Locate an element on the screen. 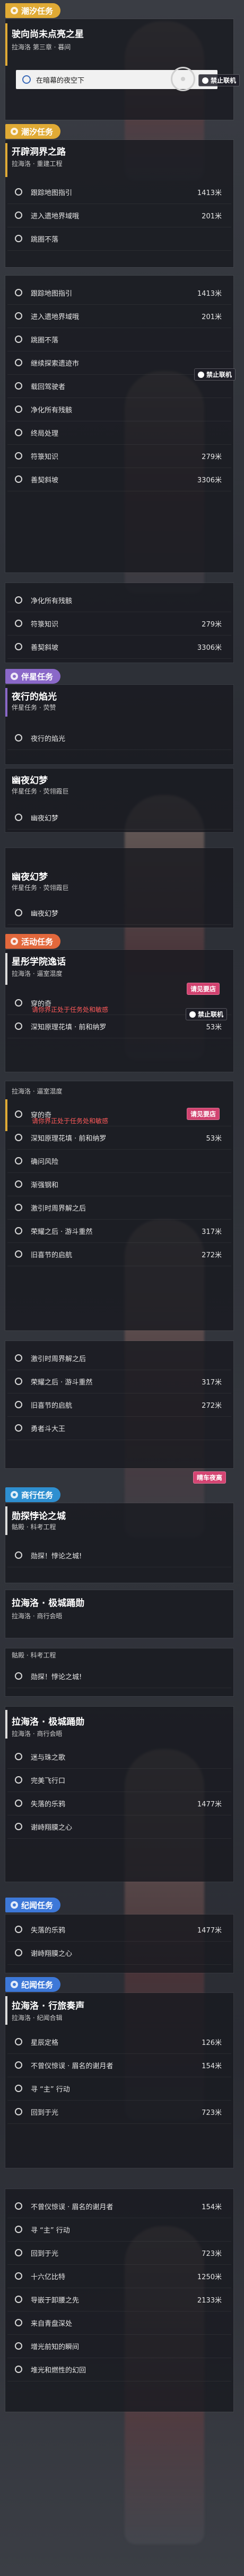 This screenshot has width=244, height=2576. list-item: 渐强钢和 is located at coordinates (119, 1184).